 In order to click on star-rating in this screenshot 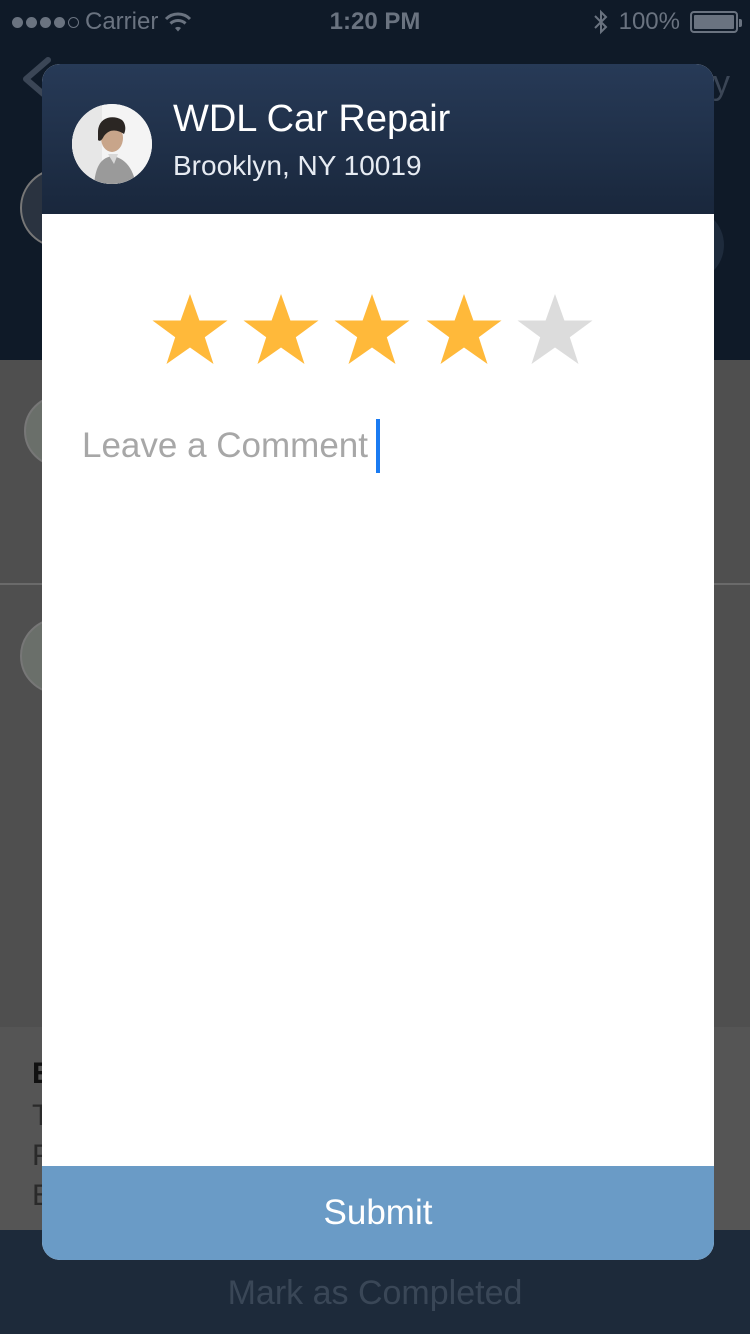, I will do `click(378, 332)`.